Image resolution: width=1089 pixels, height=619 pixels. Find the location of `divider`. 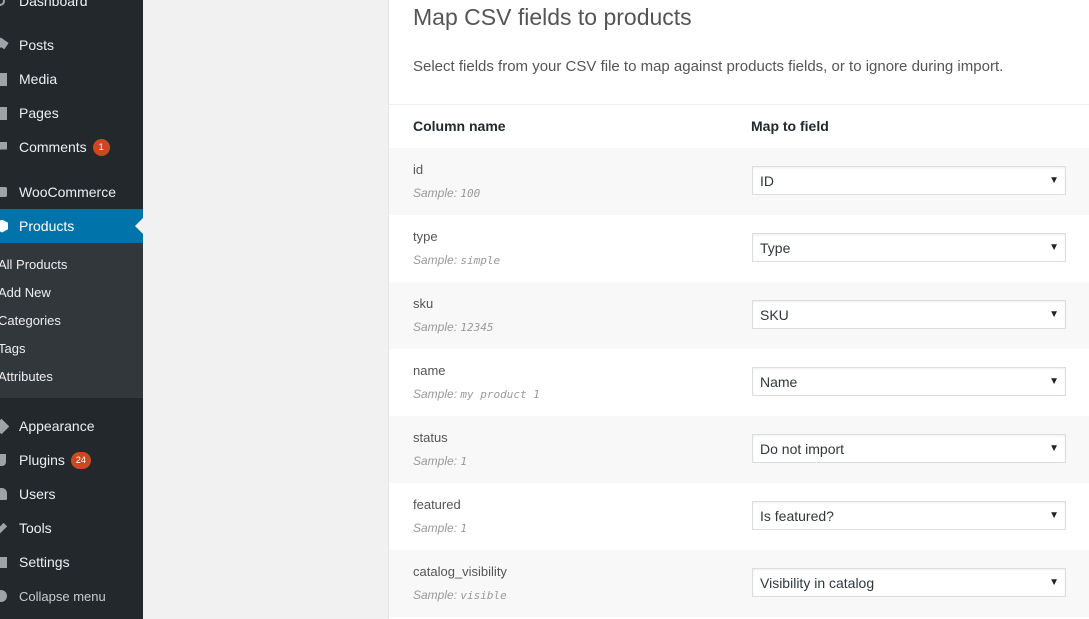

divider is located at coordinates (739, 104).